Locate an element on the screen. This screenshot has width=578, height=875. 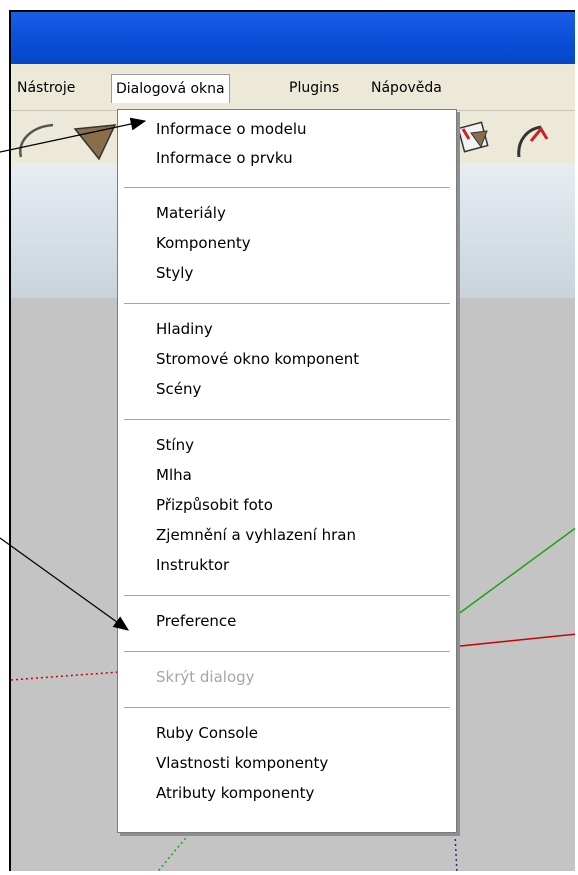
menu-item-stiny: Stíny is located at coordinates (175, 445).